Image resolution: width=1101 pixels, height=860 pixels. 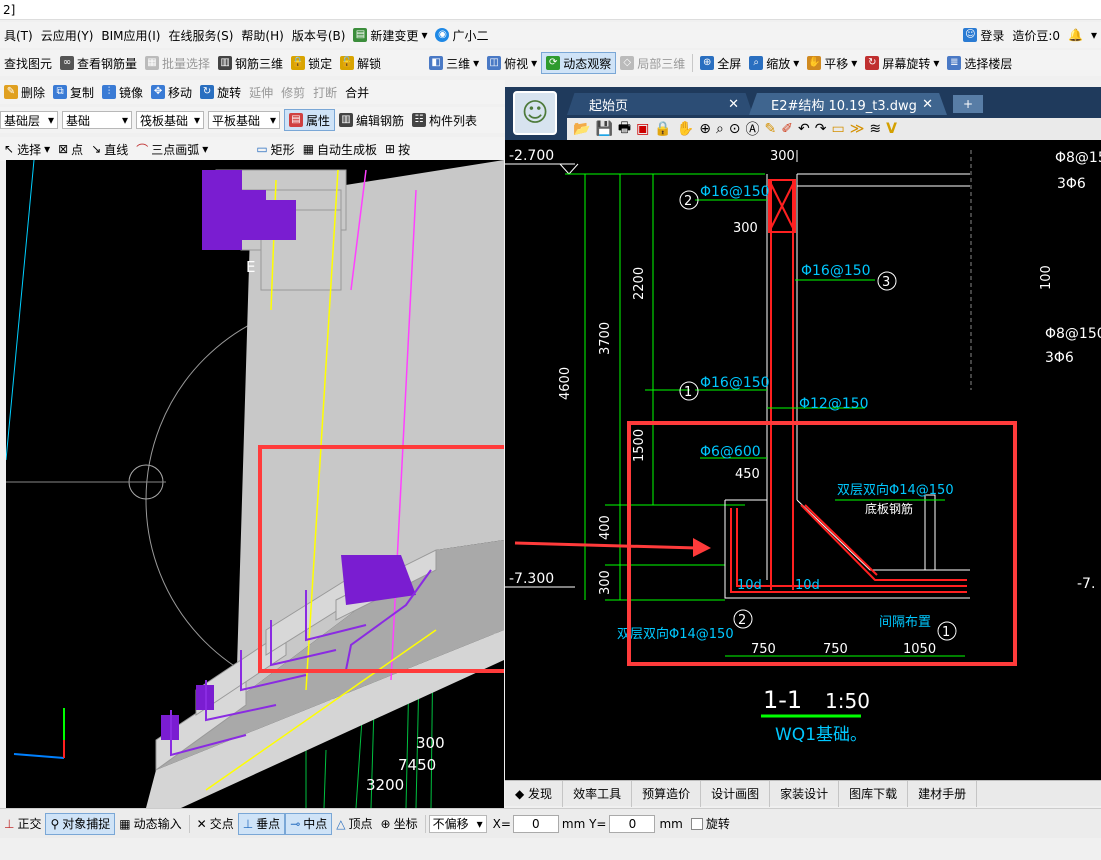 I want to click on type-select: 筏板基础 ▾, so click(x=170, y=120).